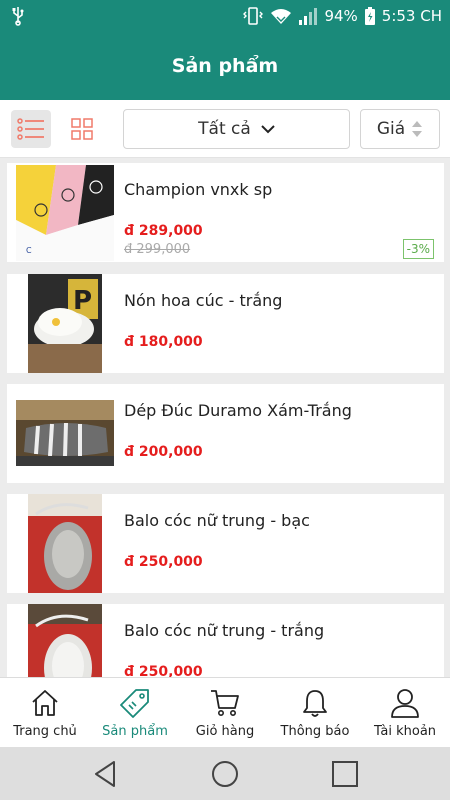 Image resolution: width=450 pixels, height=800 pixels. I want to click on svg-text: P, so click(82, 301).